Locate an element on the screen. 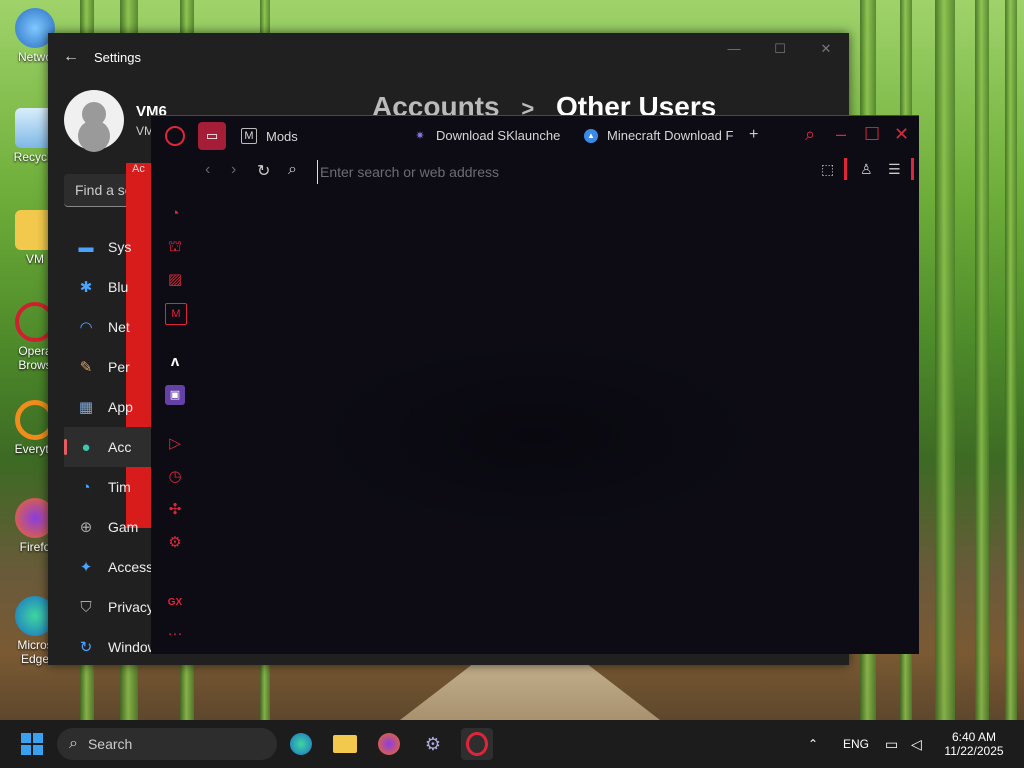 This screenshot has height=768, width=1024. clock-time: 6:40 AM is located at coordinates (974, 737).